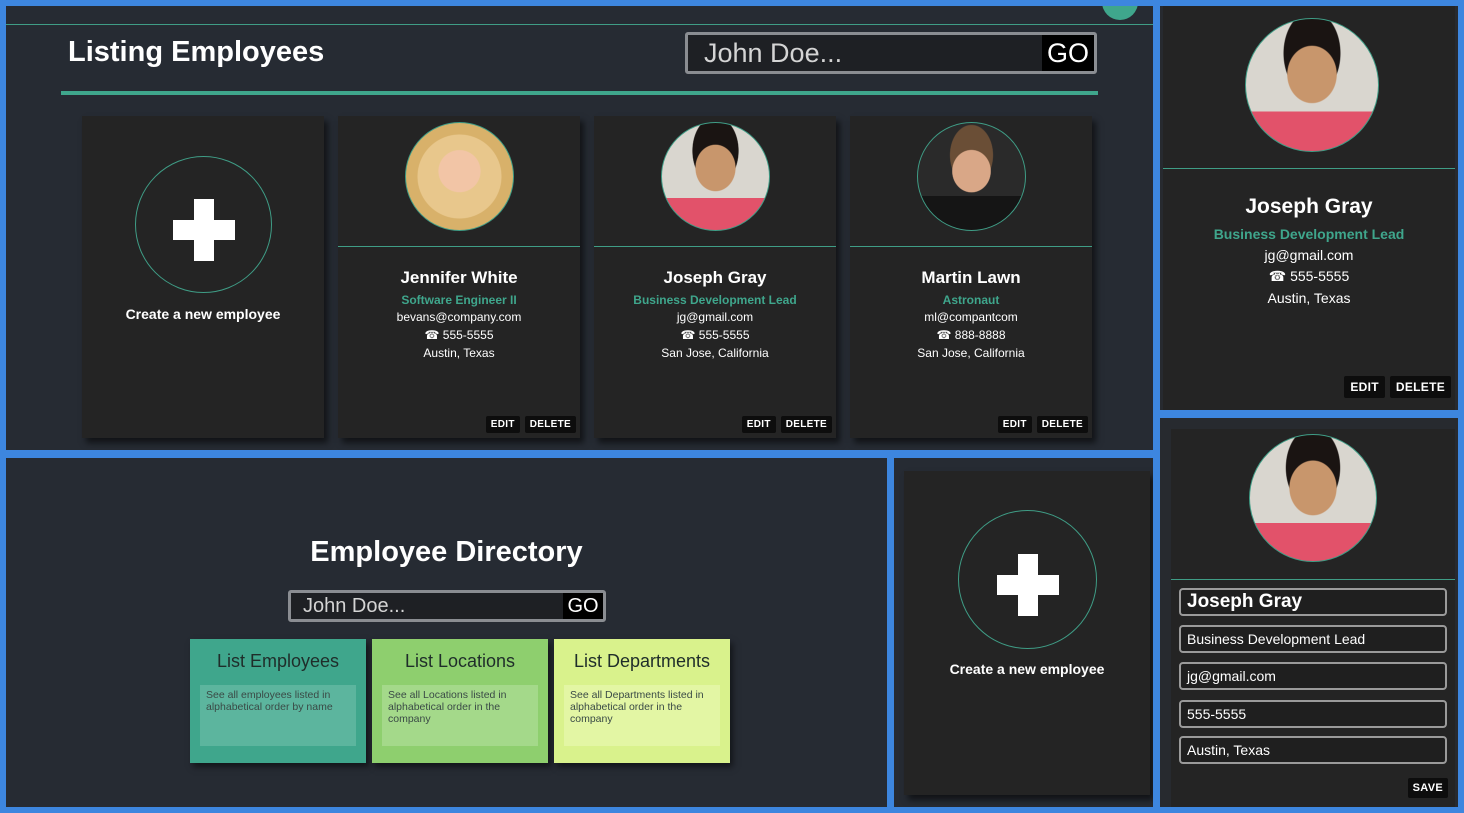 The width and height of the screenshot is (1464, 813). What do you see at coordinates (1313, 639) in the screenshot?
I see `title-field: Business Development Lead` at bounding box center [1313, 639].